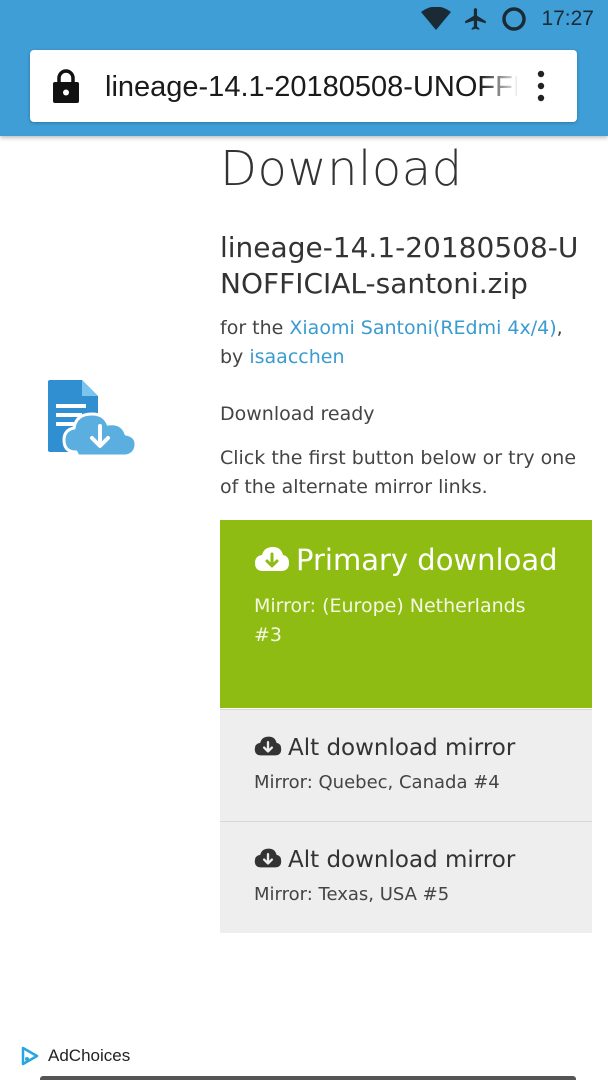  What do you see at coordinates (514, 19) in the screenshot?
I see `do-not-disturb-icon` at bounding box center [514, 19].